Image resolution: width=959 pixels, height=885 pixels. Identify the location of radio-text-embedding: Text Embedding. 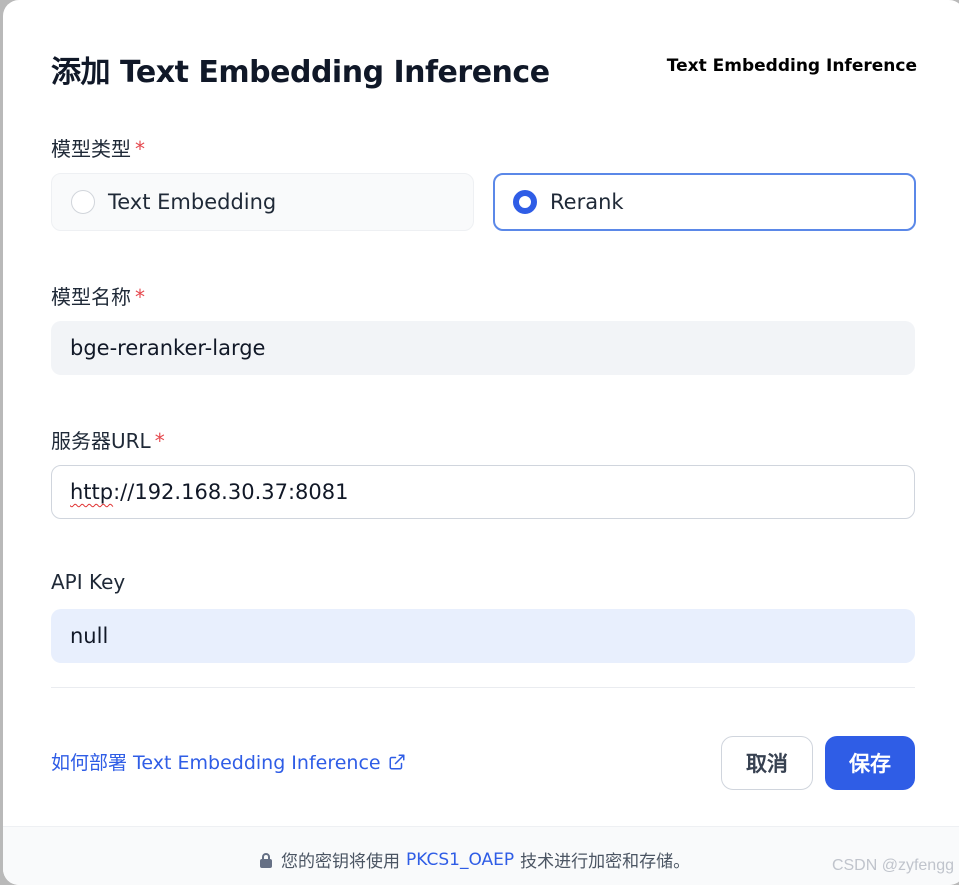
(262, 202).